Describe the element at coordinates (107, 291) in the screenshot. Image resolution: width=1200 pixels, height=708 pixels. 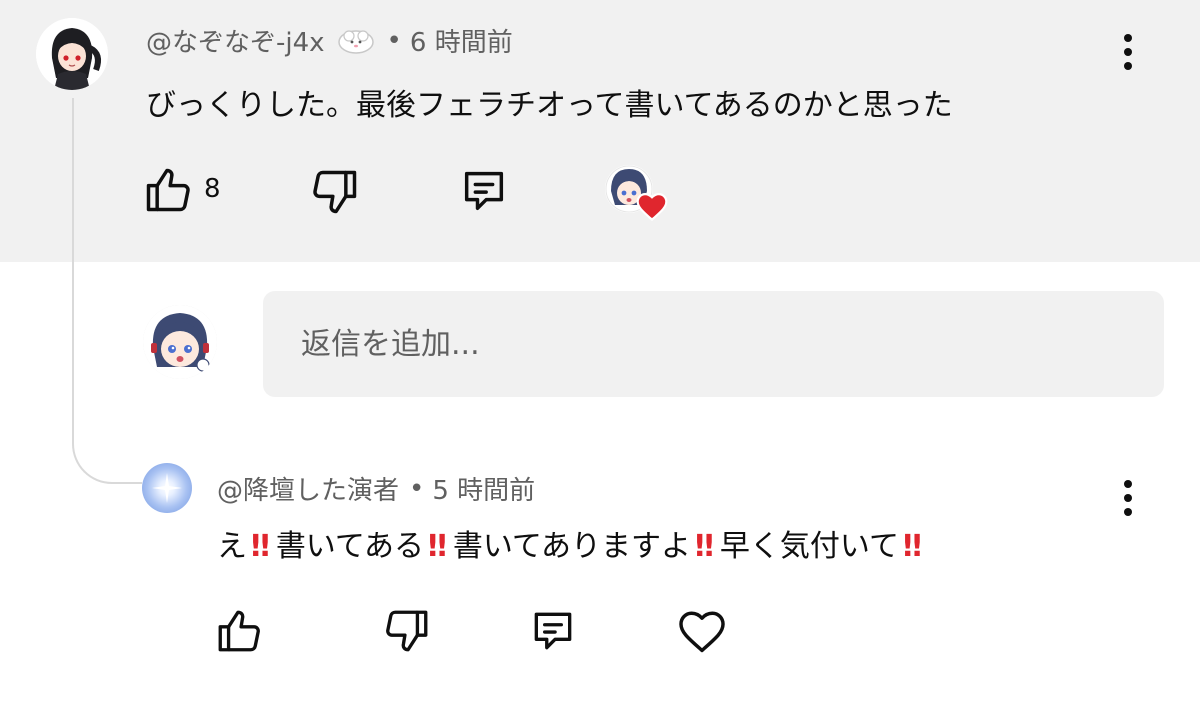
I see `thread-connector-line` at that location.